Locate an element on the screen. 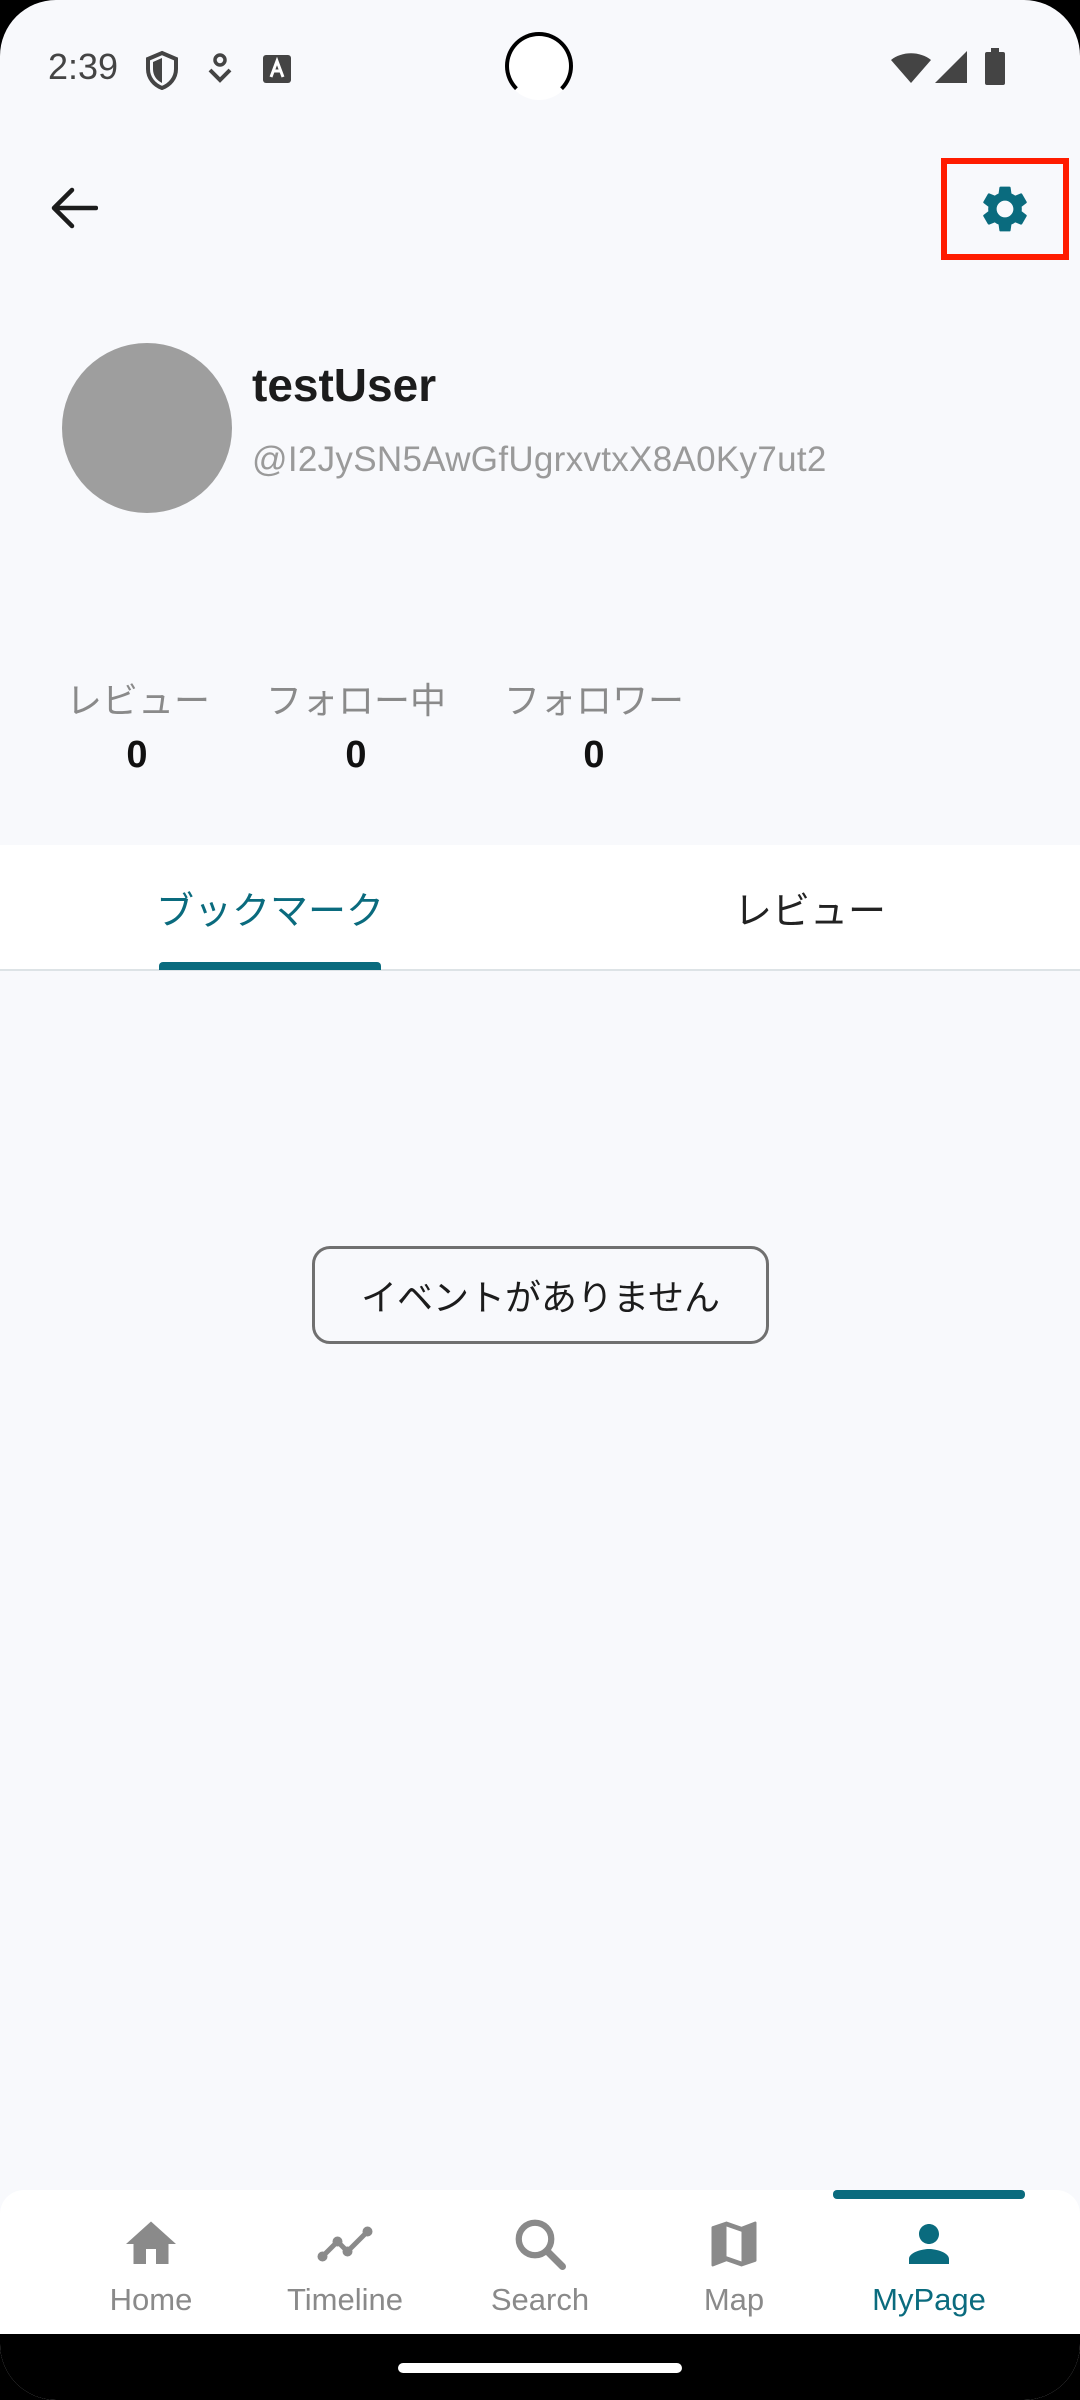 The image size is (1080, 2400). tab-reviews: レビュー is located at coordinates (810, 907).